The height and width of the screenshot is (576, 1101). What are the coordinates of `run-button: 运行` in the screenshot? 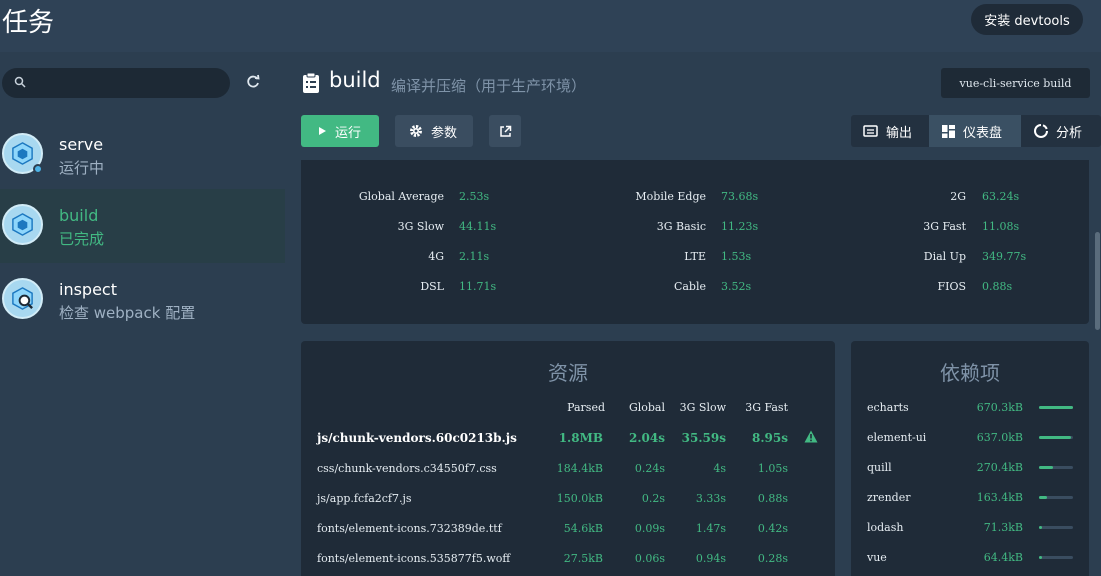 It's located at (340, 131).